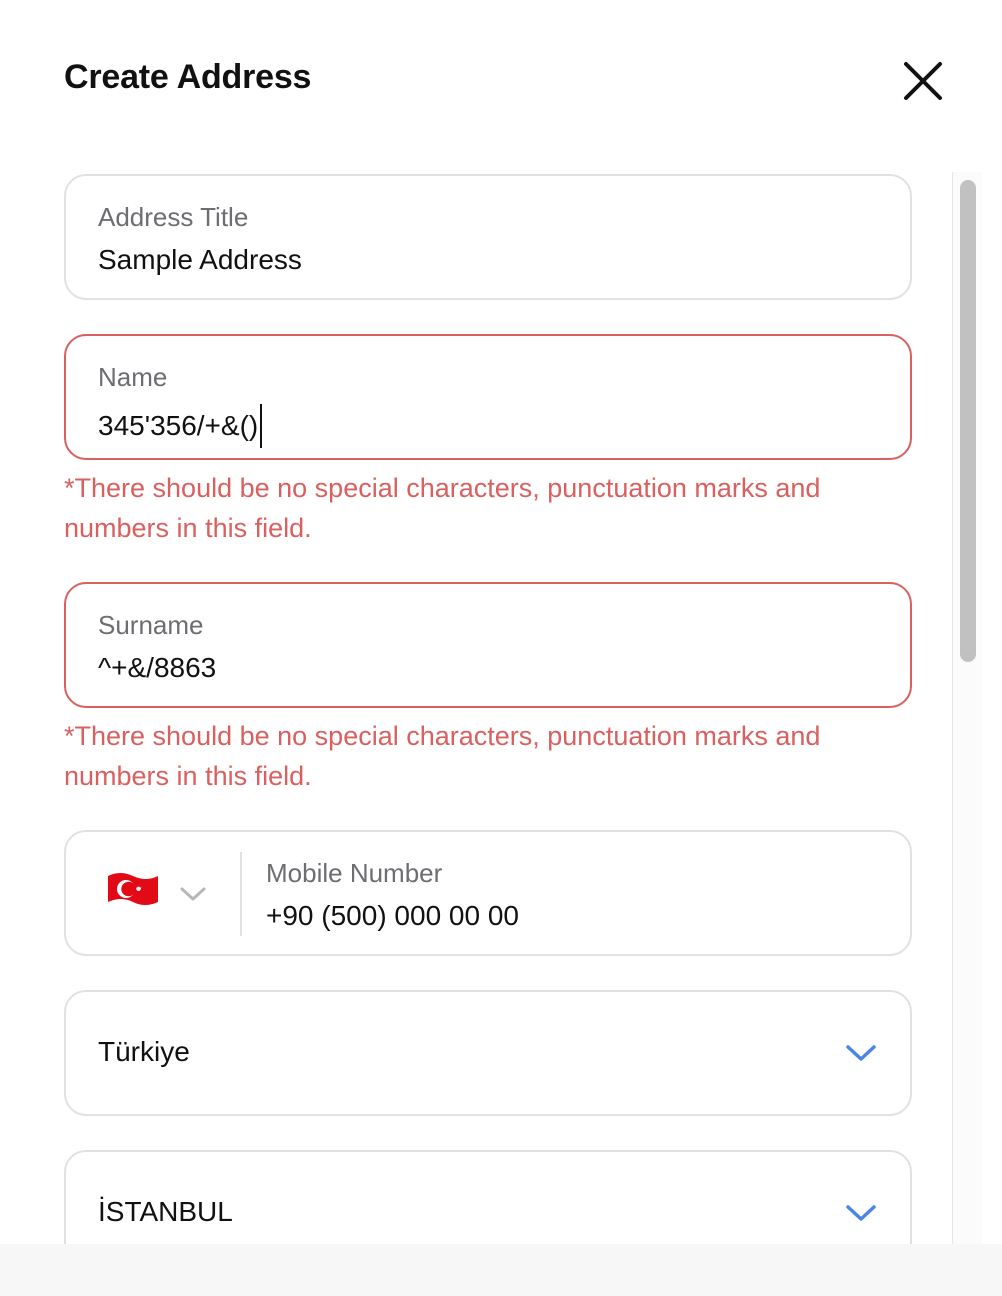 The height and width of the screenshot is (1296, 1002). I want to click on country-code-selector, so click(133, 890).